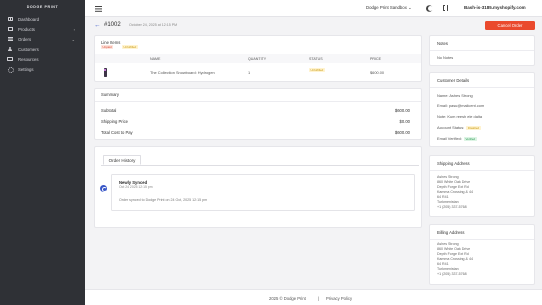  What do you see at coordinates (470, 138) in the screenshot?
I see `email-verified-badge: Verified` at bounding box center [470, 138].